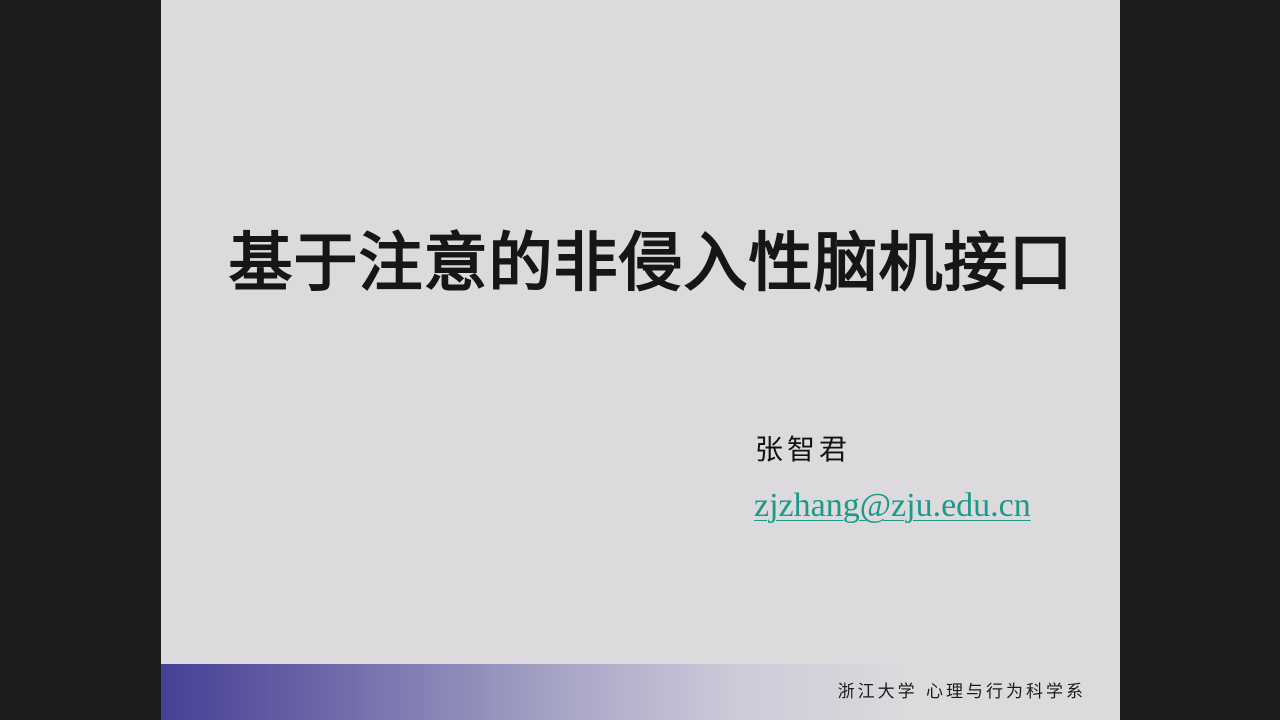 This screenshot has width=1280, height=720. I want to click on slide-title: 基于注意的非侵入性脑机接口, so click(651, 264).